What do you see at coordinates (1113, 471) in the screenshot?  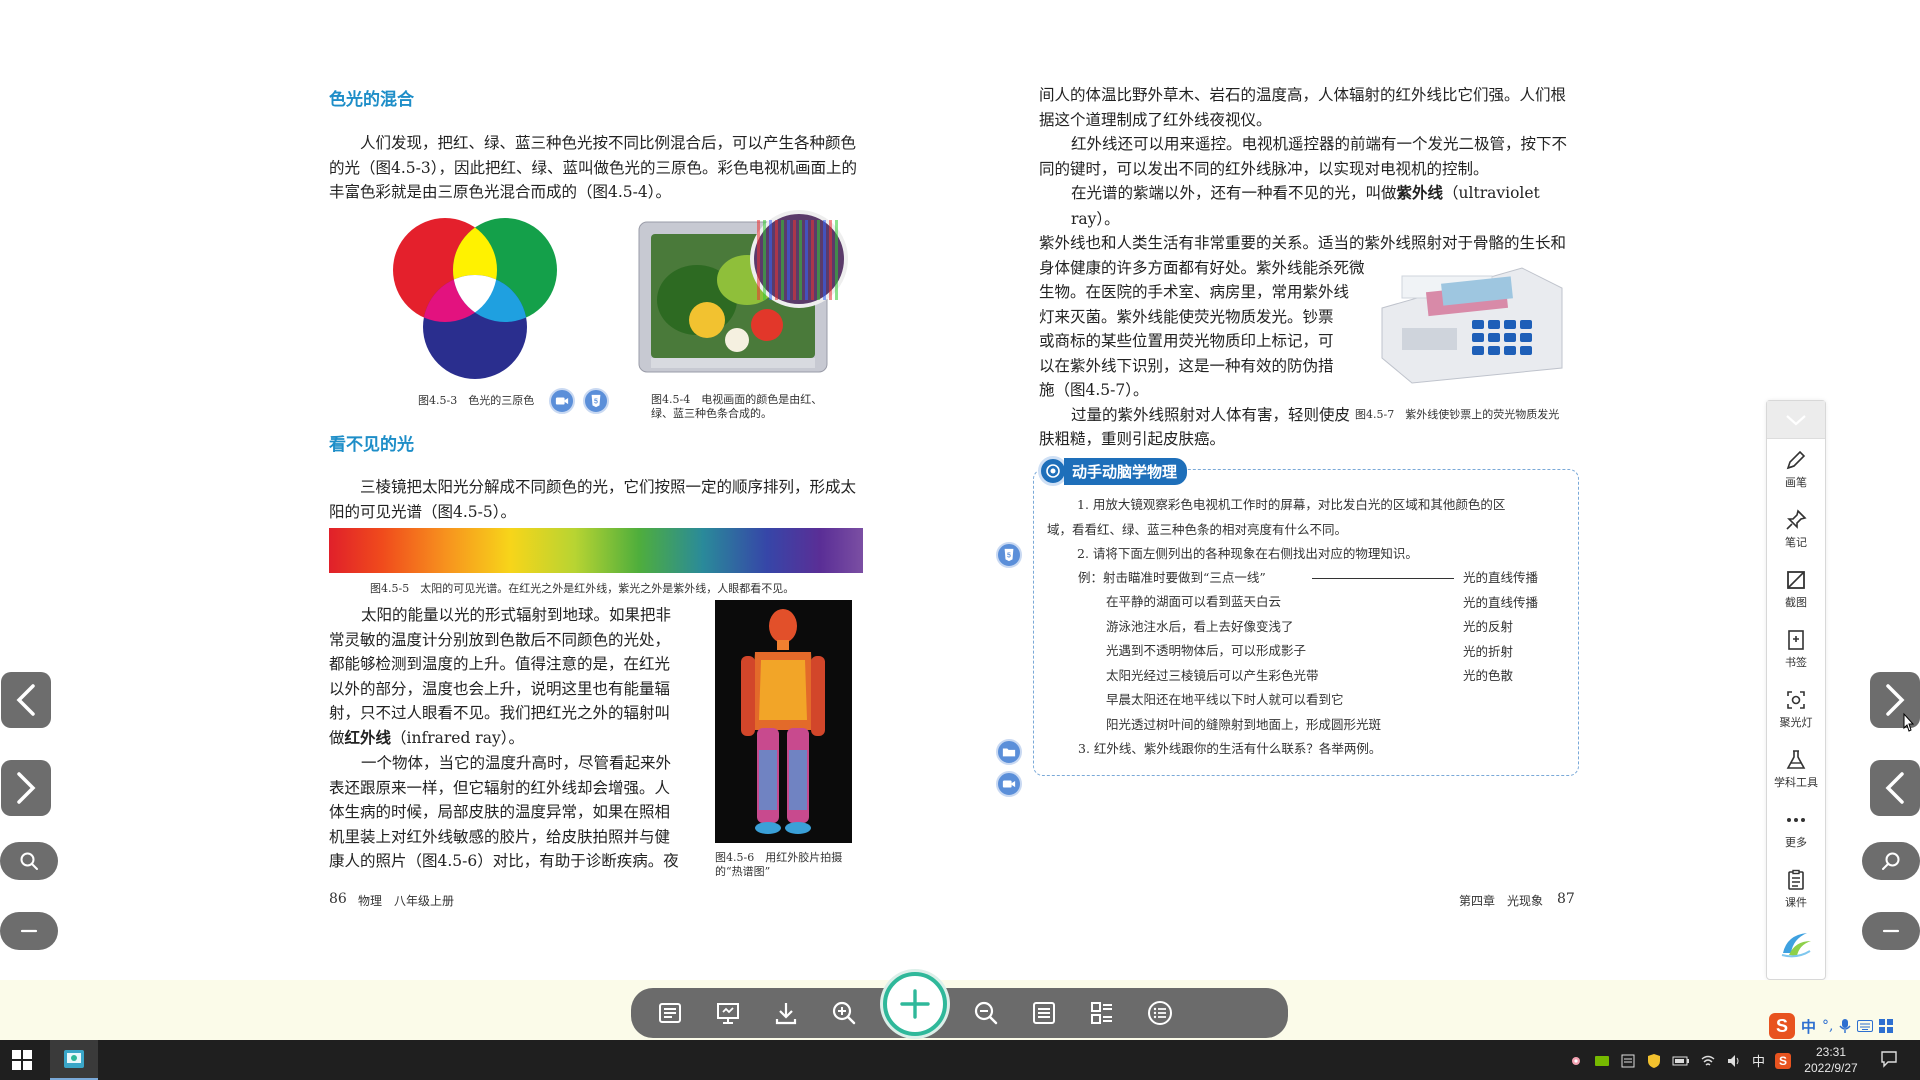 I see `activity-header: 动手动脑学物理` at bounding box center [1113, 471].